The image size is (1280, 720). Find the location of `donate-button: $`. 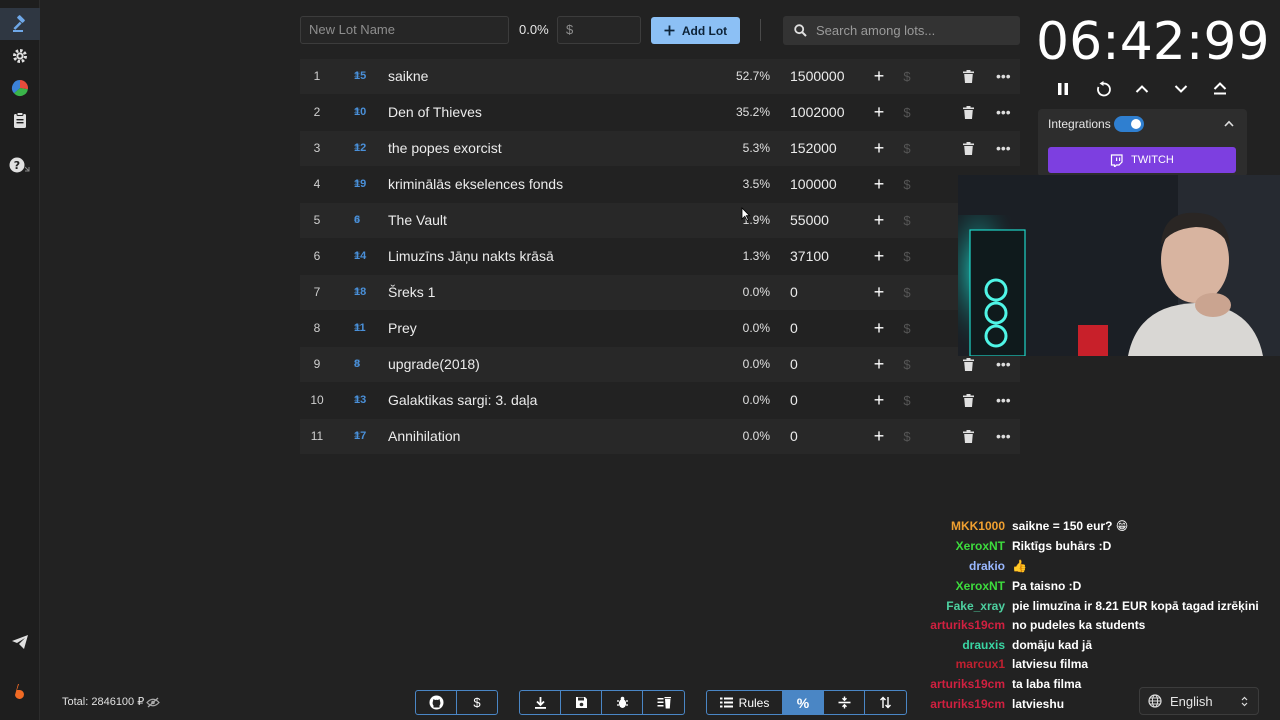

donate-button: $ is located at coordinates (477, 702).